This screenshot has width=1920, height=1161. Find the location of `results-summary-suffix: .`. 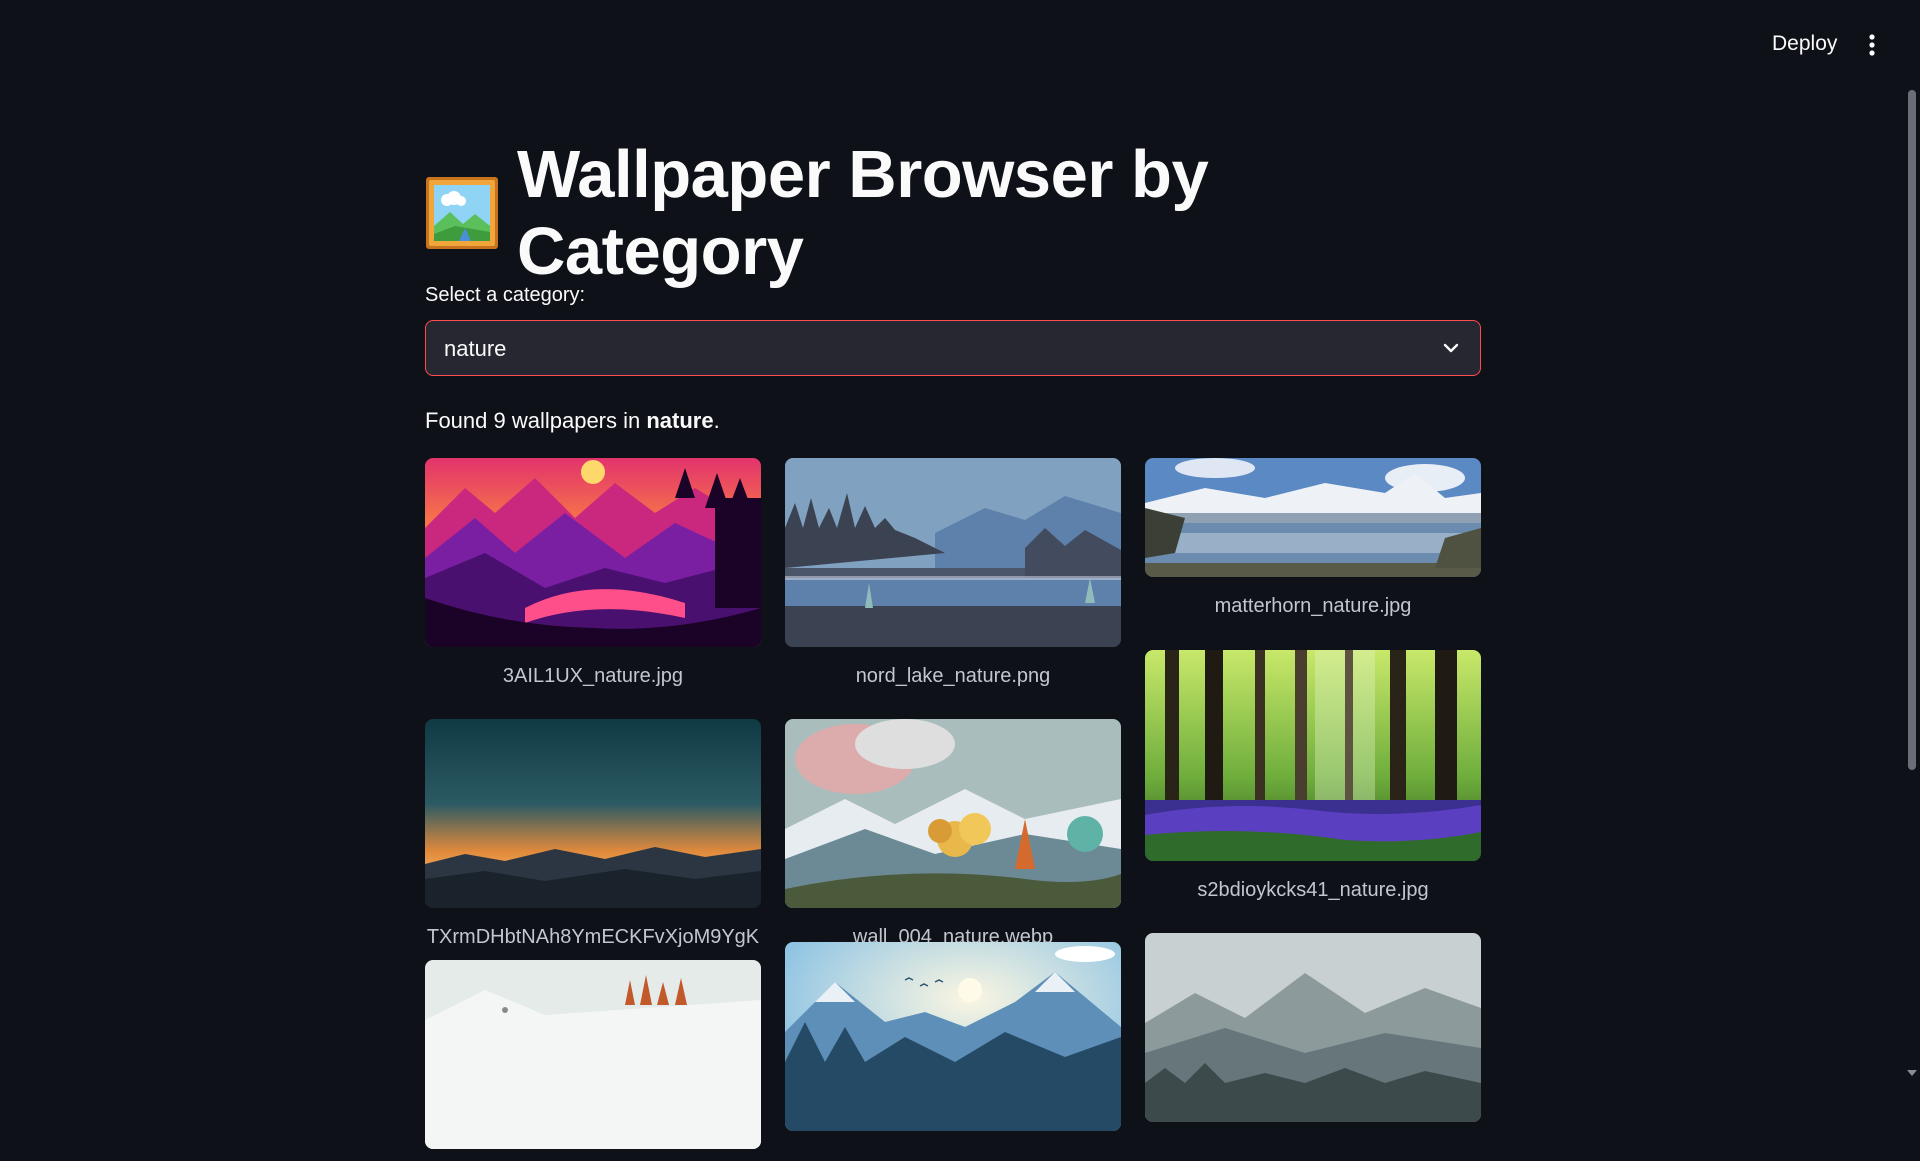

results-summary-suffix: . is located at coordinates (716, 420).